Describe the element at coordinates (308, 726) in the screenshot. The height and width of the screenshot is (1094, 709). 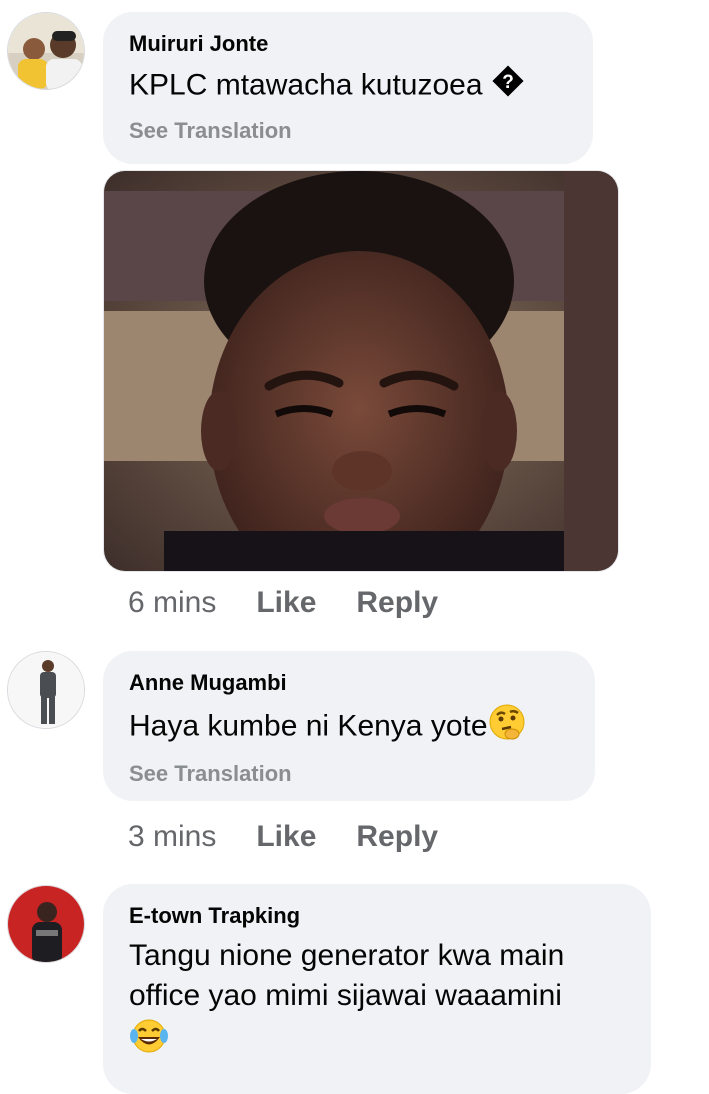
I see `comment-text-body: Haya kumbe ni Kenya yote` at that location.